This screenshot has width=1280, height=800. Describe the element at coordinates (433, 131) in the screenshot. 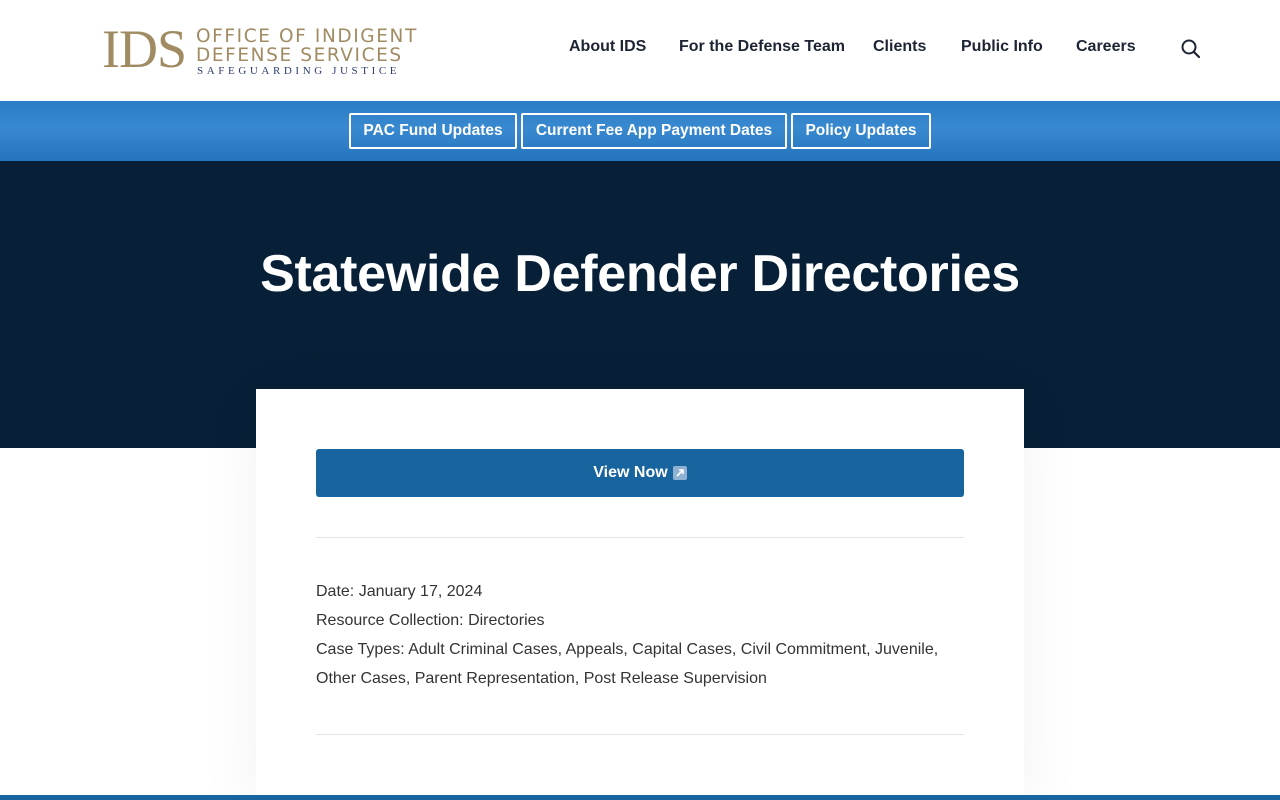

I see `pac-fund-updates-button: PAC Fund Updates` at that location.